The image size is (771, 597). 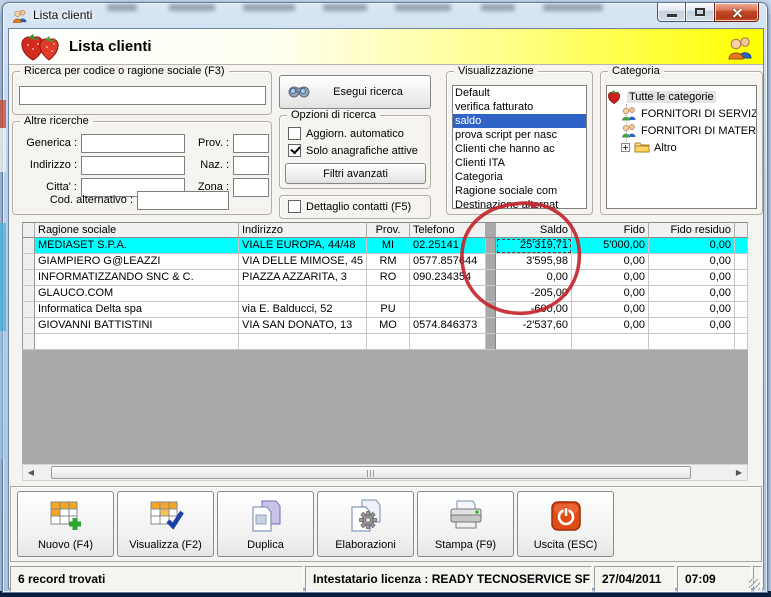 What do you see at coordinates (519, 107) in the screenshot?
I see `list-item-verifica-fatturato: verifica fatturato` at bounding box center [519, 107].